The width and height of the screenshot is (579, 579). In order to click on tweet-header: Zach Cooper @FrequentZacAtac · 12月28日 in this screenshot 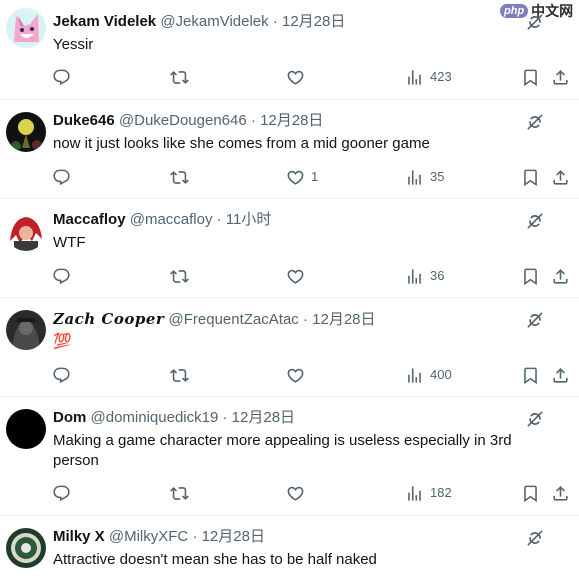, I will do `click(291, 319)`.